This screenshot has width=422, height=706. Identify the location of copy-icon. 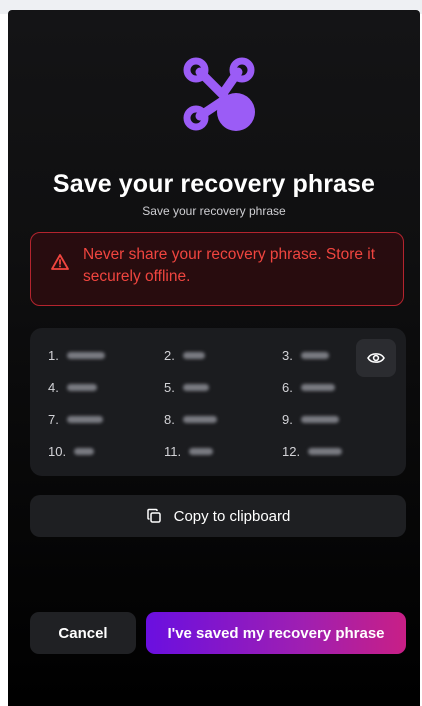
(153, 515).